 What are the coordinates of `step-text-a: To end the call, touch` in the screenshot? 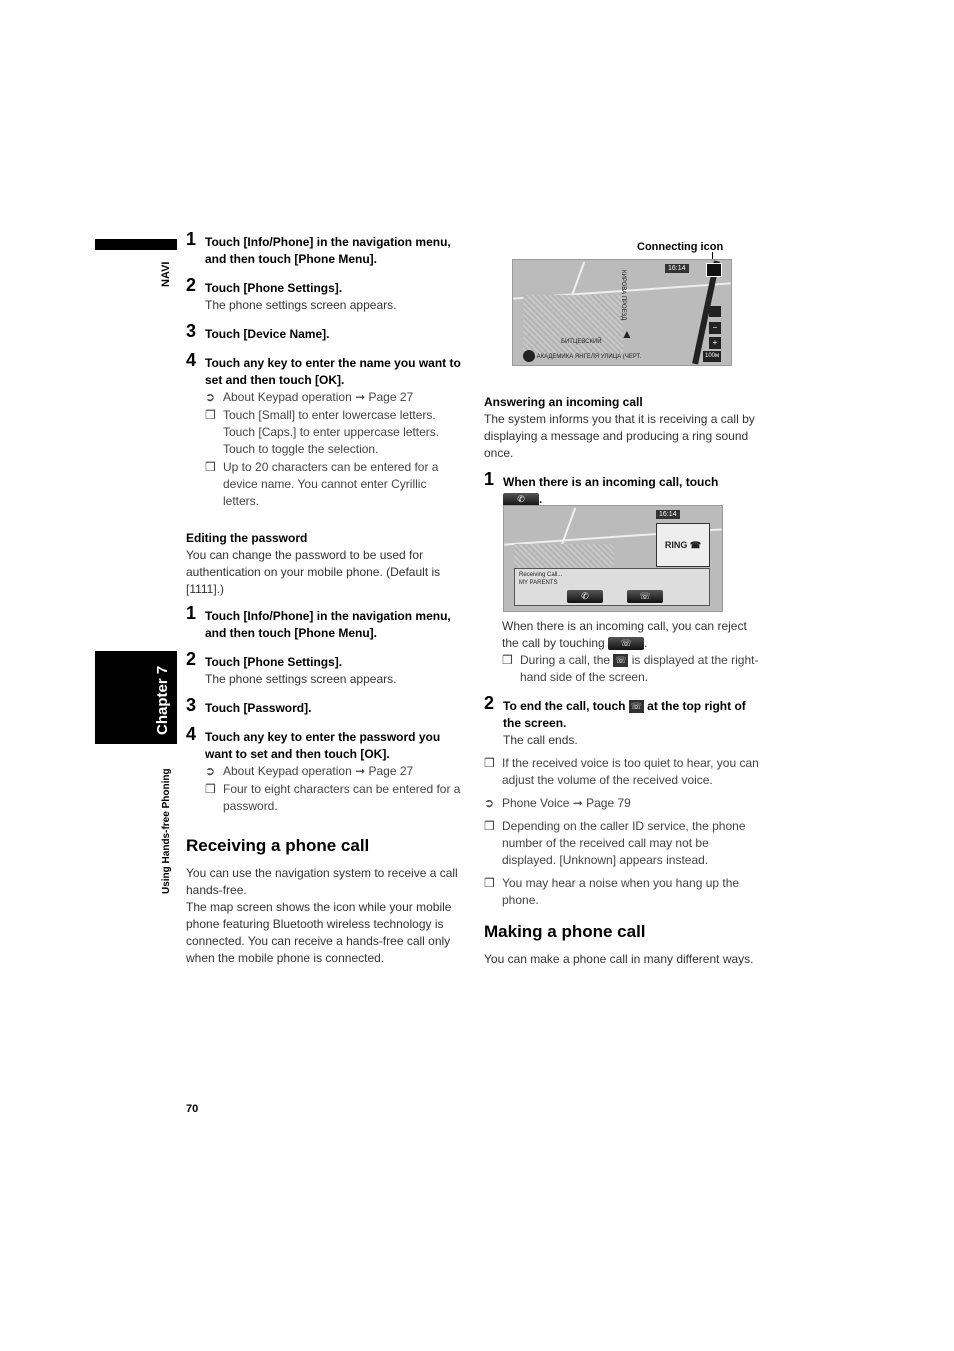 It's located at (564, 706).